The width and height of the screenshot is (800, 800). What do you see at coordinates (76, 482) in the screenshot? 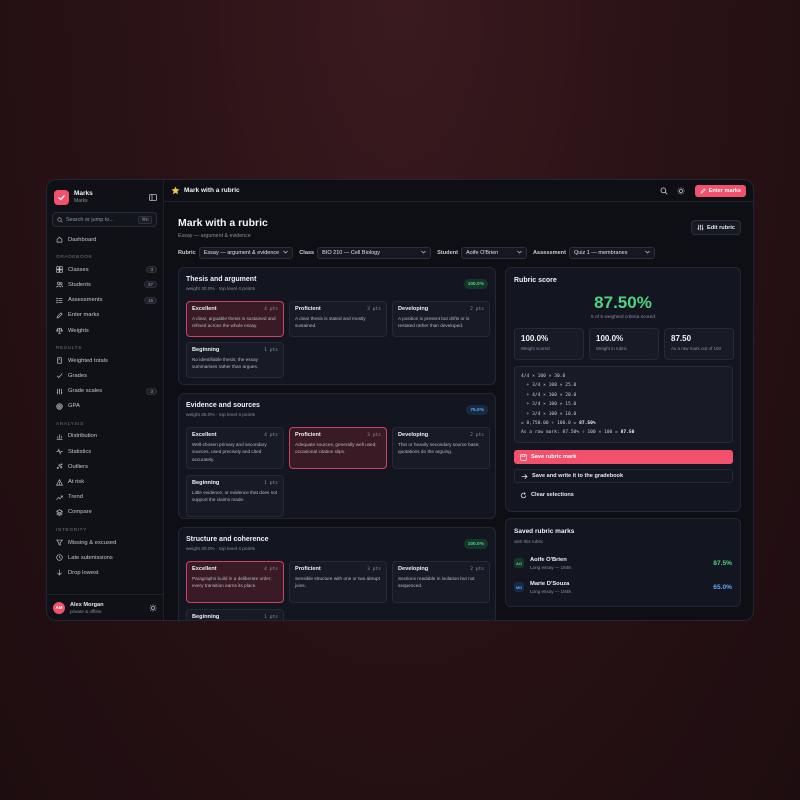
I see `sidebar-item-label: At risk` at bounding box center [76, 482].